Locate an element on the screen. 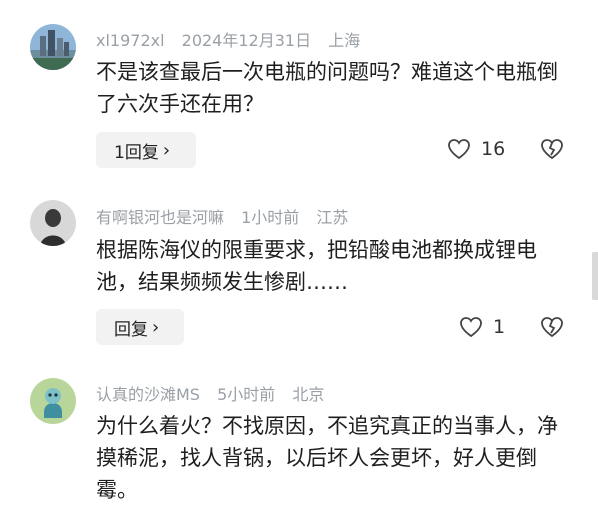 The height and width of the screenshot is (506, 598). comment-meta: 认真的沙滩MS 5小时前 北京 is located at coordinates (216, 393).